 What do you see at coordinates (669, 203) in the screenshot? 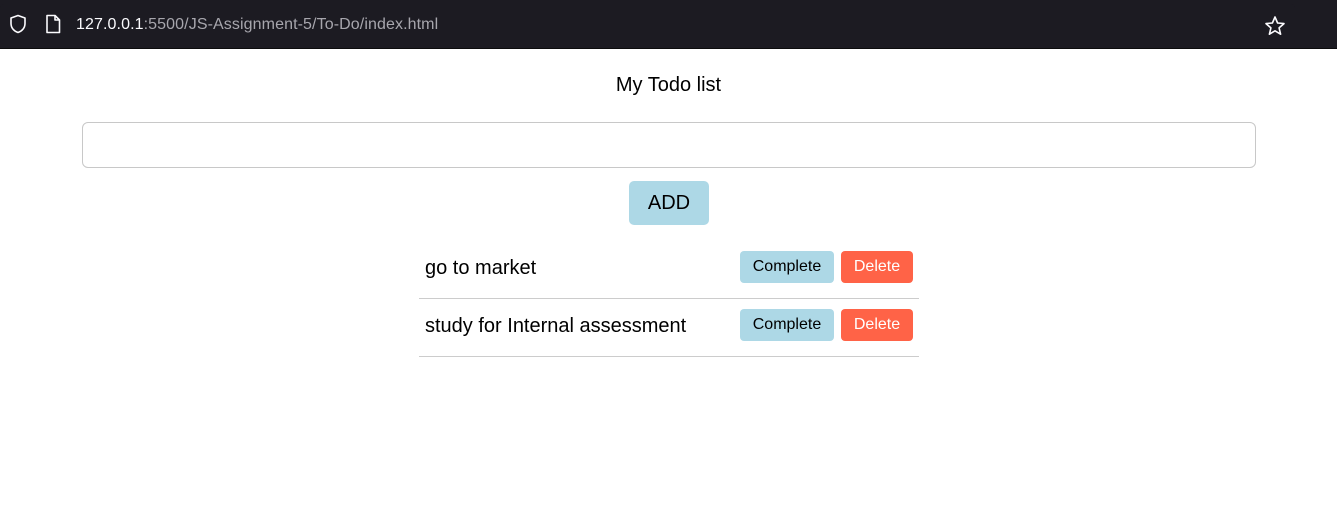
I see `add-button: ADD` at bounding box center [669, 203].